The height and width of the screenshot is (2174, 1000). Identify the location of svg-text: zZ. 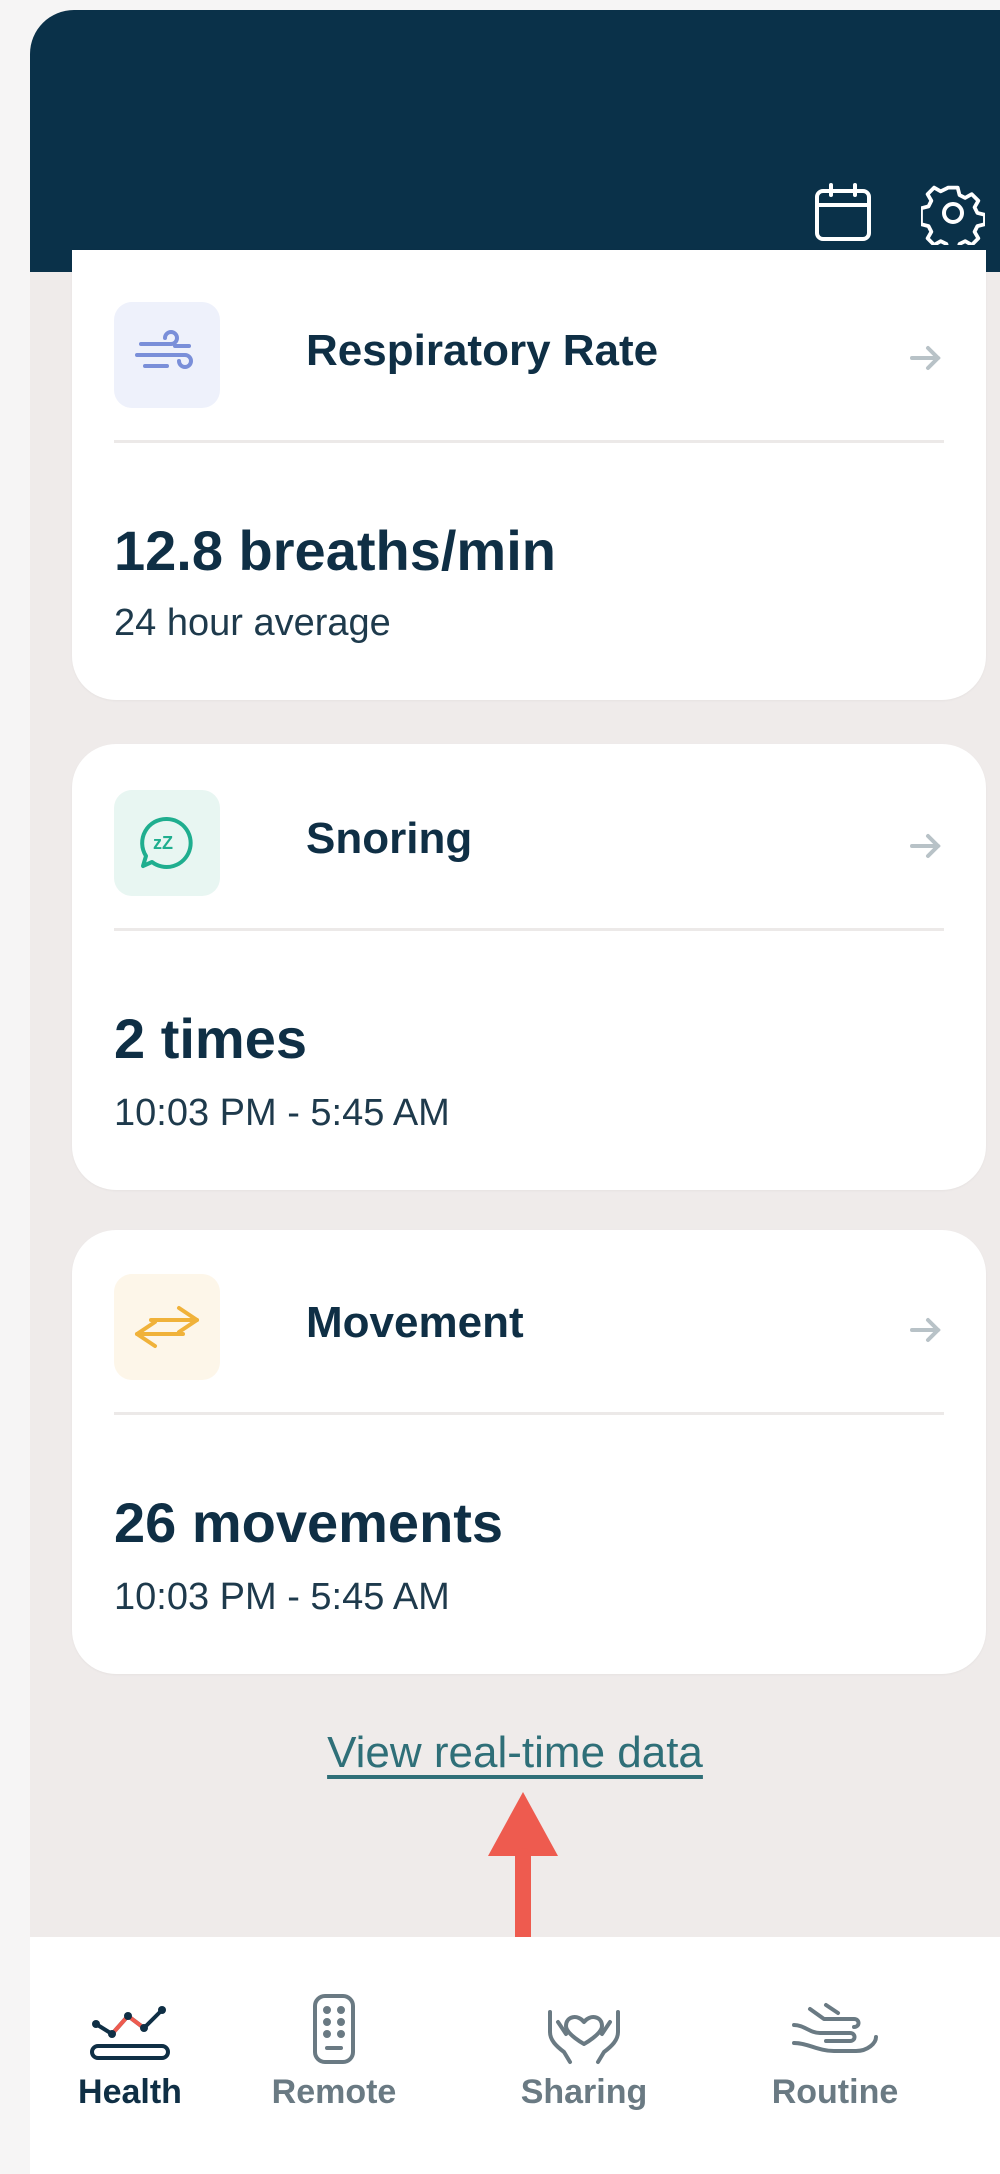
(163, 843).